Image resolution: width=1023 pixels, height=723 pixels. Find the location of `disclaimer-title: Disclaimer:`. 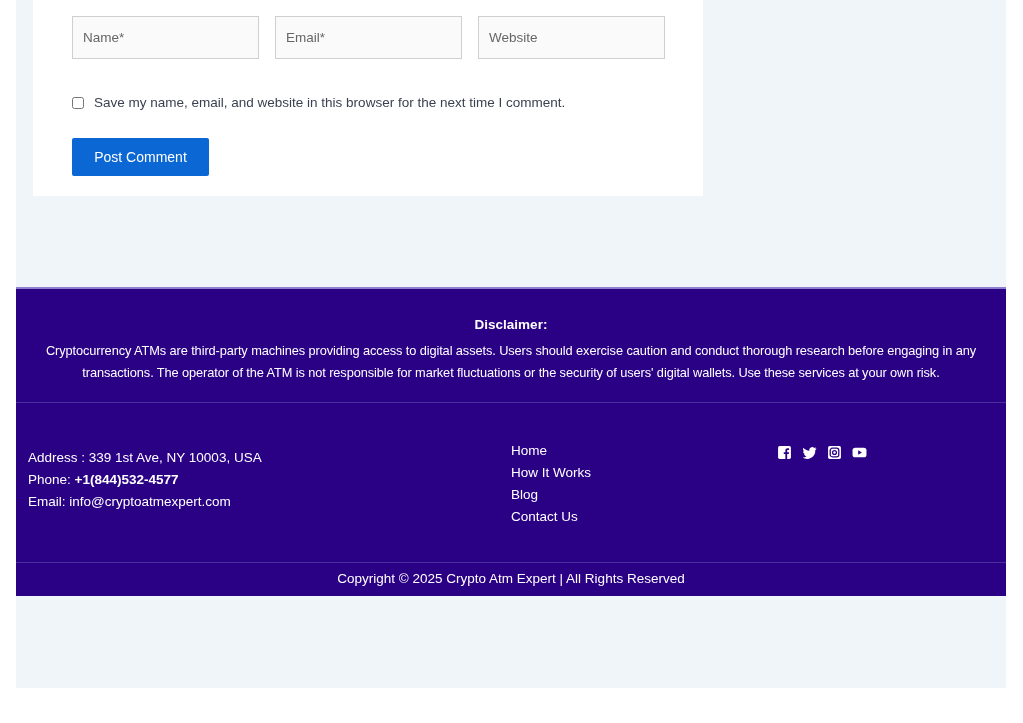

disclaimer-title: Disclaimer: is located at coordinates (511, 325).